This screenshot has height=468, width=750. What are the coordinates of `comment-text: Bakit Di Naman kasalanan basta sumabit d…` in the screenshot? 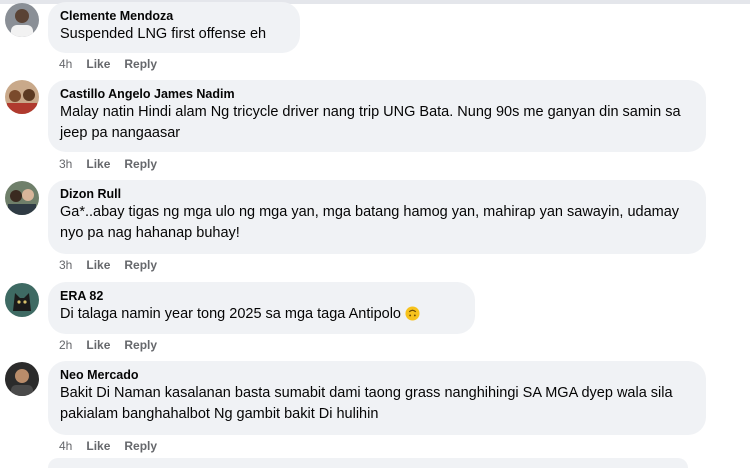 It's located at (366, 403).